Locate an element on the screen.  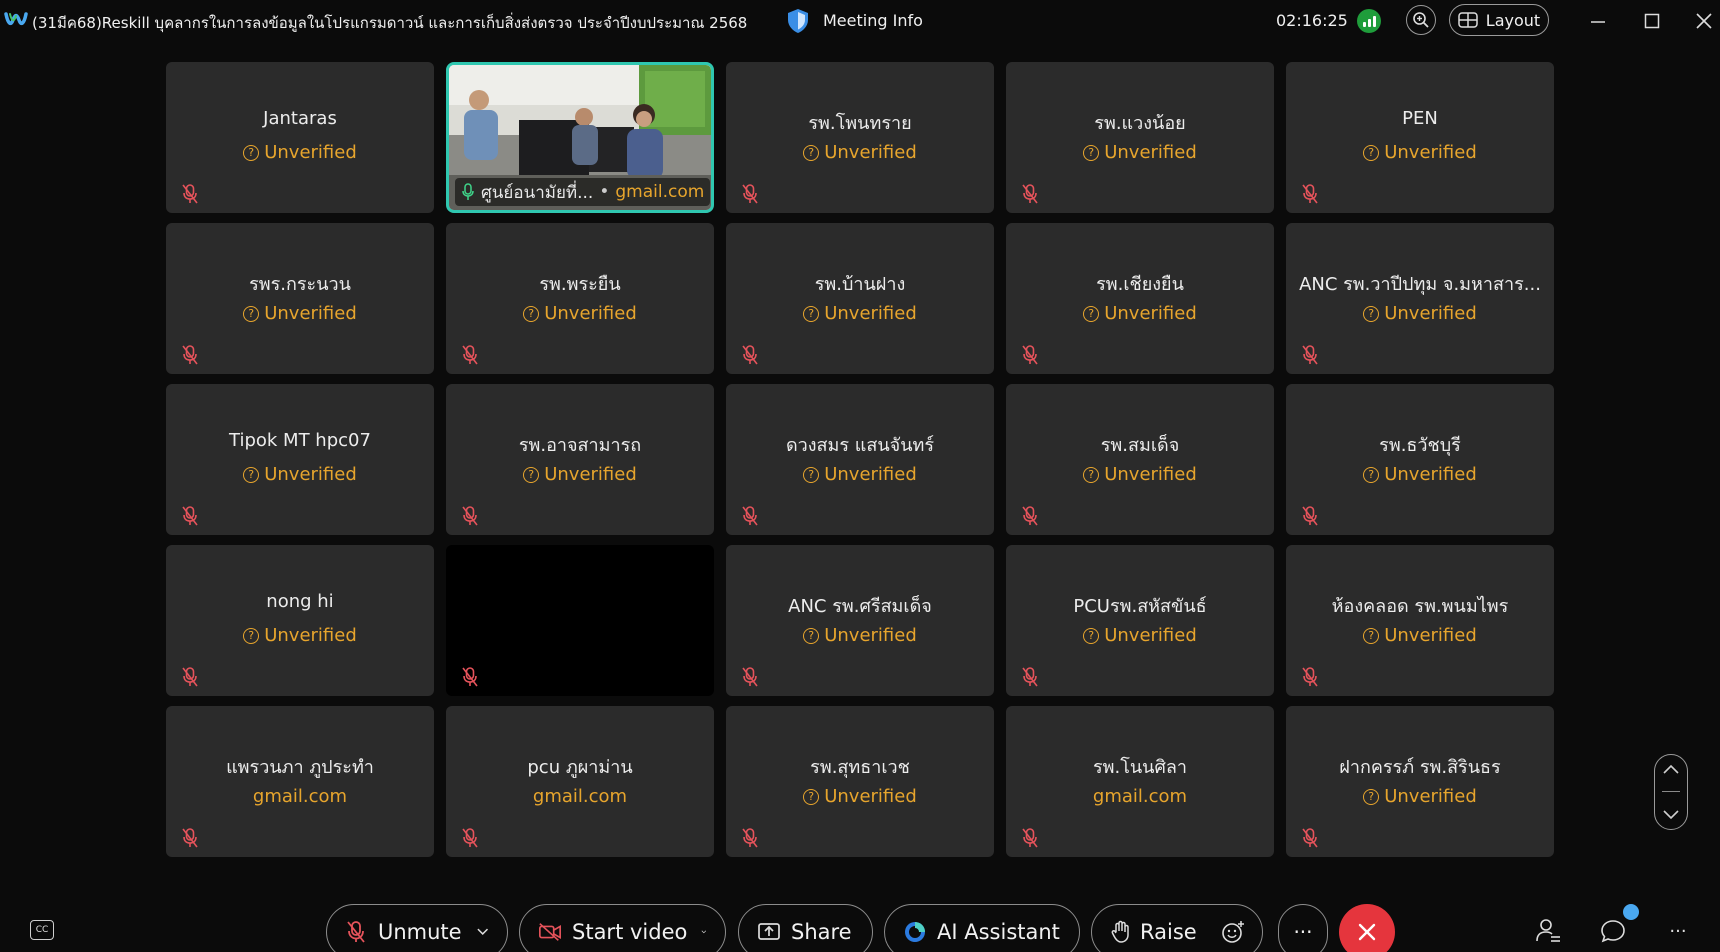
participant-tile: รพ.เชียงยืน ? Unverified is located at coordinates (1140, 298).